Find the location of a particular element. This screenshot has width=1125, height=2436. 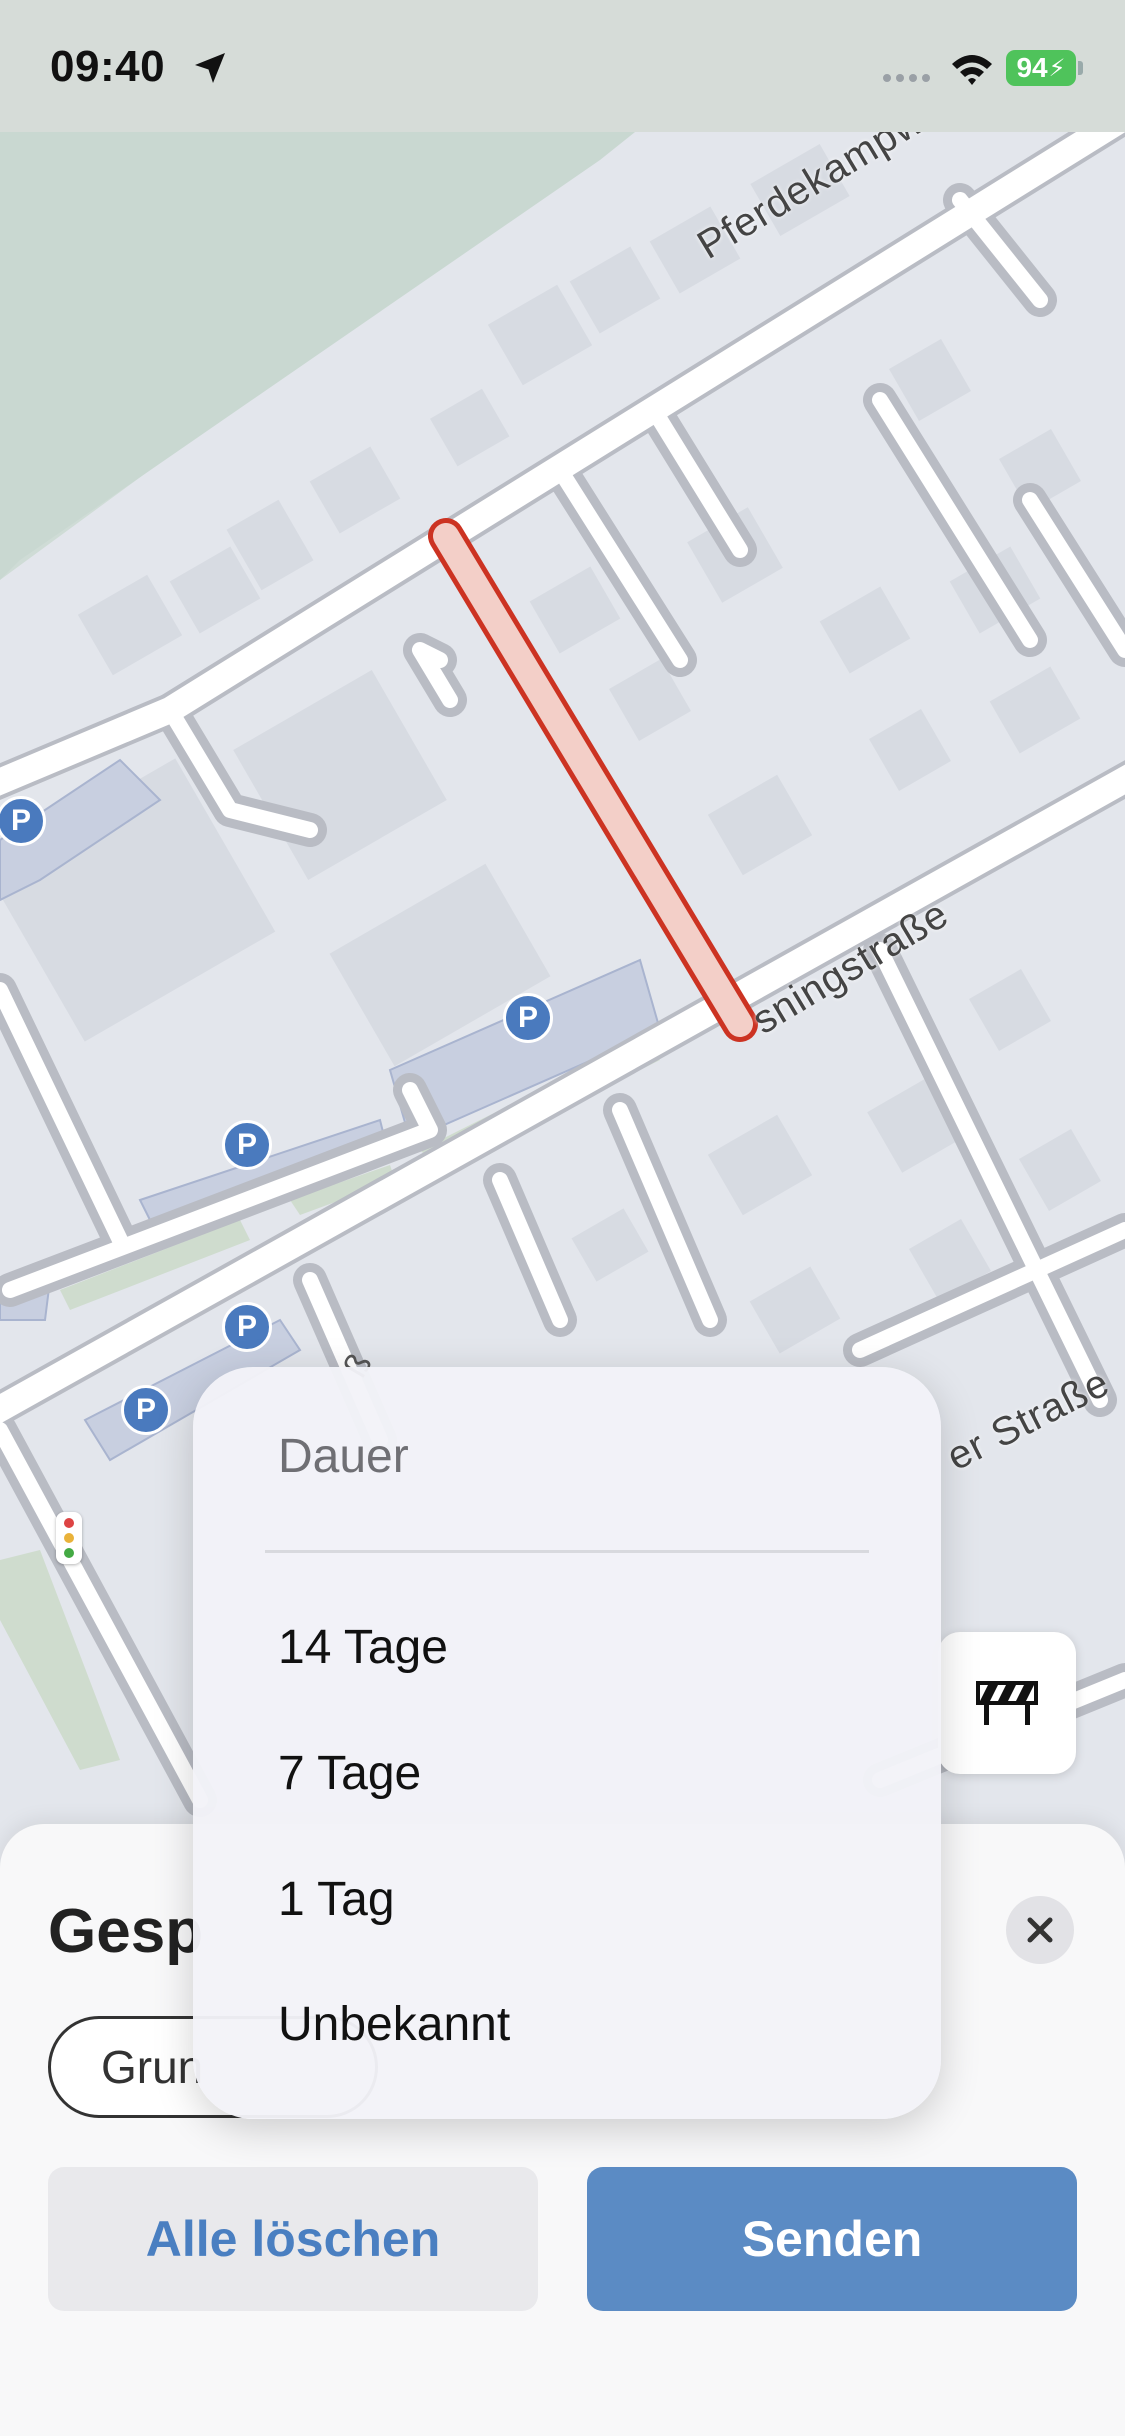

sheet-title: Gesp is located at coordinates (126, 1931).